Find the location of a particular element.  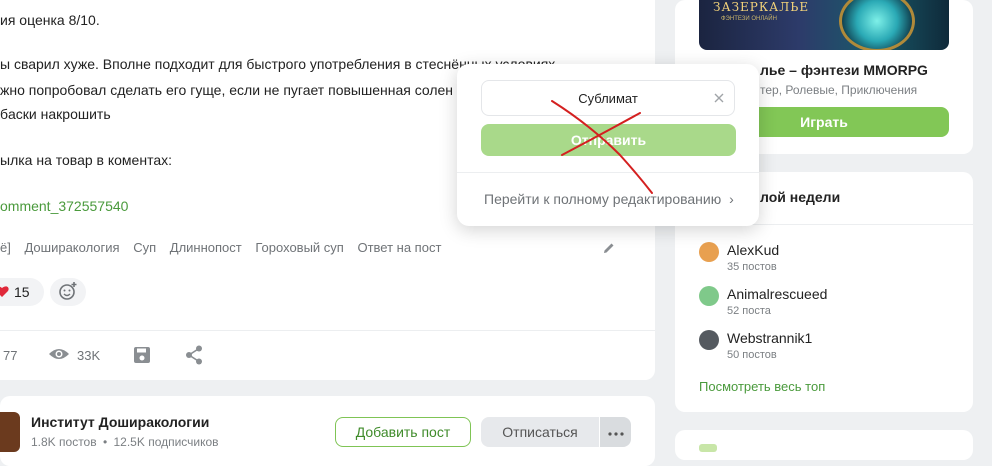

community-stats: 1.8K постов • 12.5K подписчиков is located at coordinates (125, 442).